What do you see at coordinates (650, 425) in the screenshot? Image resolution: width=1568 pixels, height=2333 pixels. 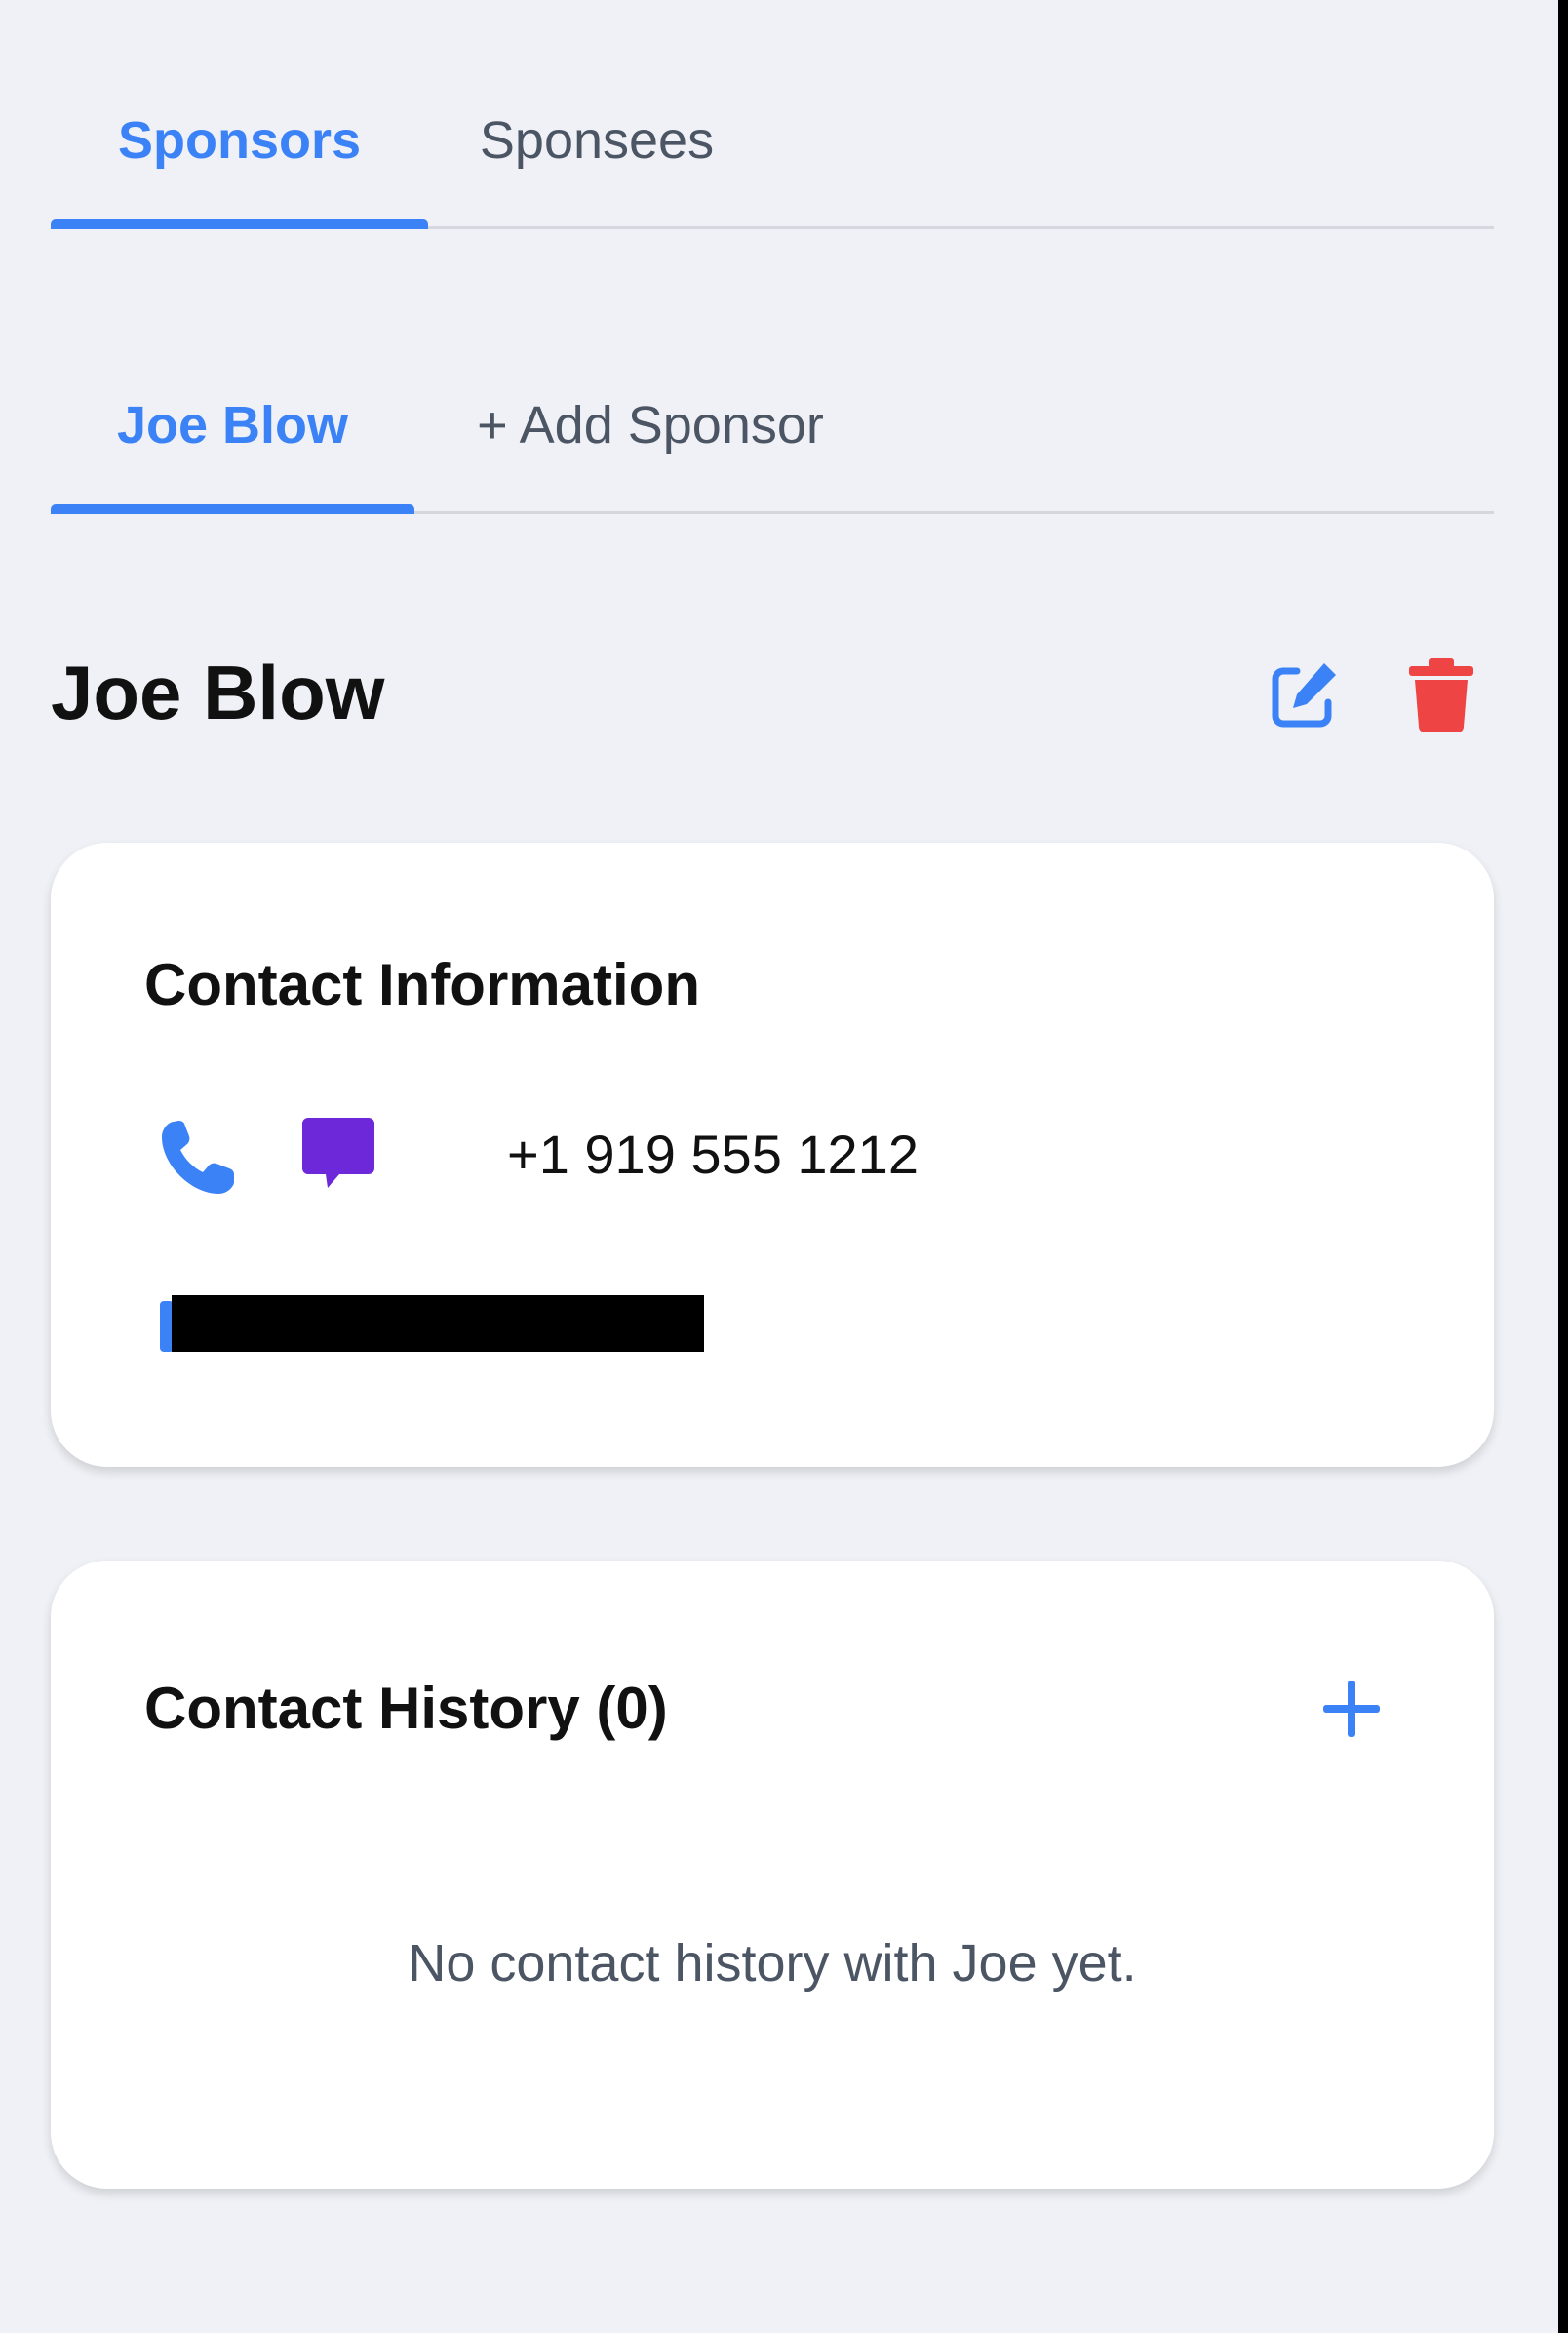 I see `add-sponsor-tab: + Add Sponsor` at bounding box center [650, 425].